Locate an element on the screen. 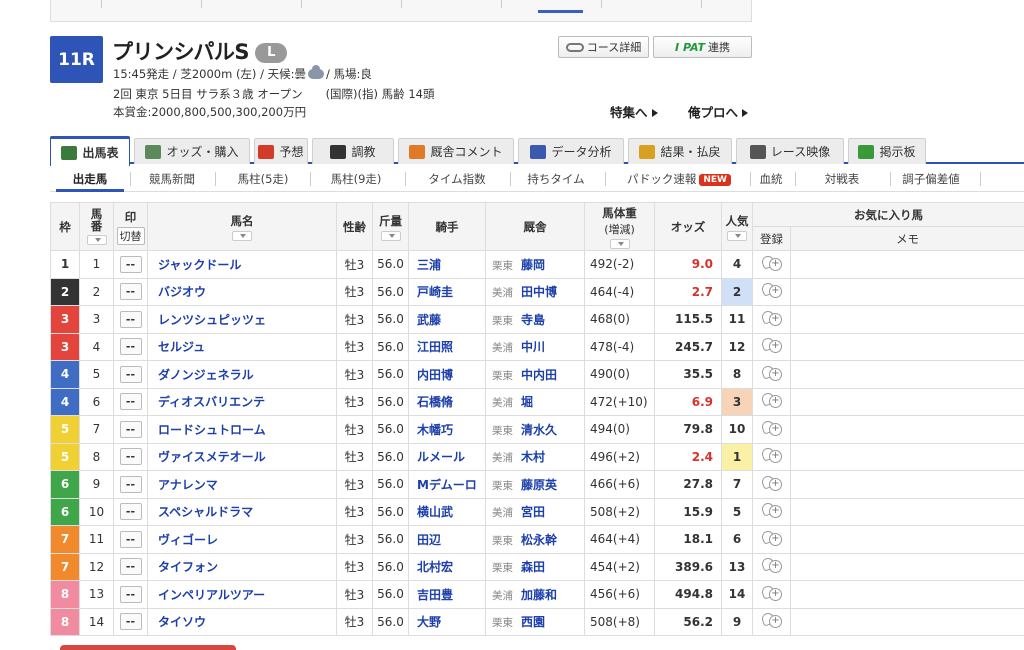 The width and height of the screenshot is (1024, 650). subnav-item: 馬柱(9走) is located at coordinates (356, 179).